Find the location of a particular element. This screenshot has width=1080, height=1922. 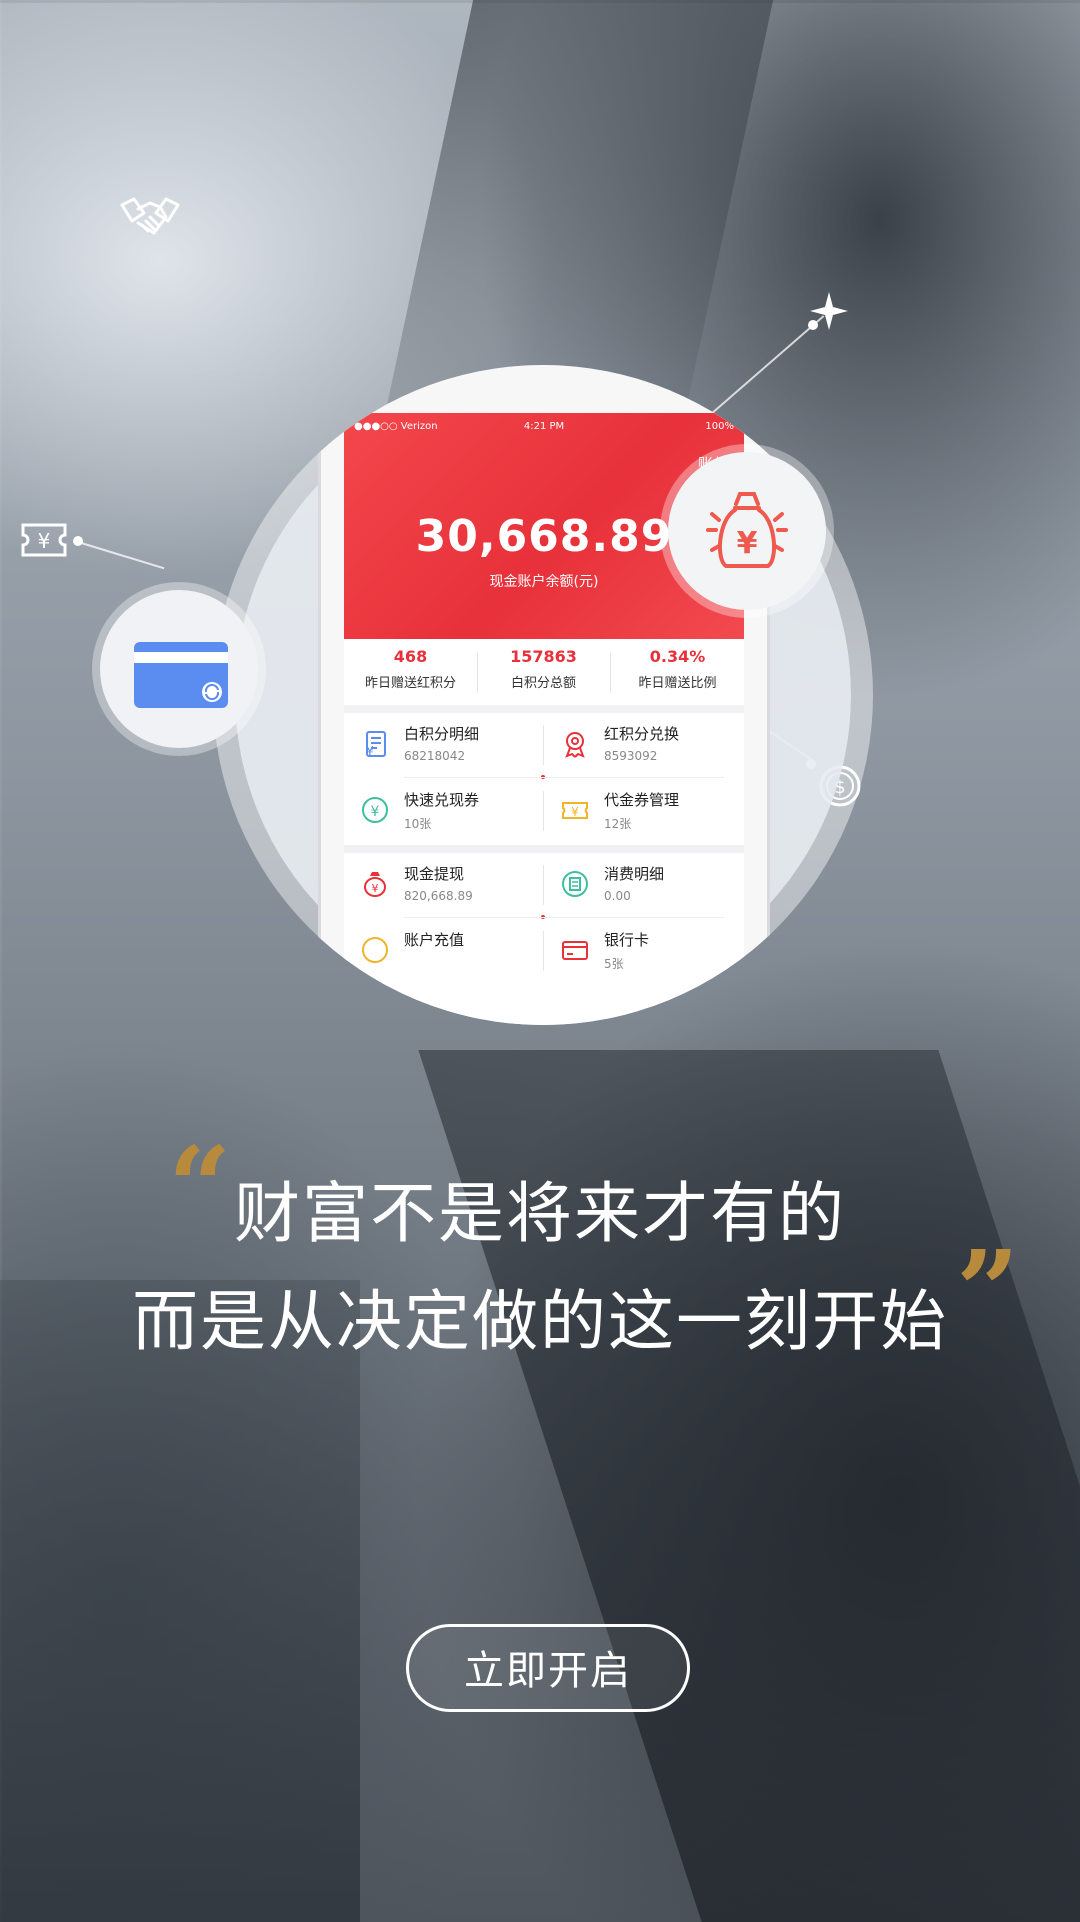

slogan-line-1: 财富不是将来才有的 is located at coordinates (540, 1213).